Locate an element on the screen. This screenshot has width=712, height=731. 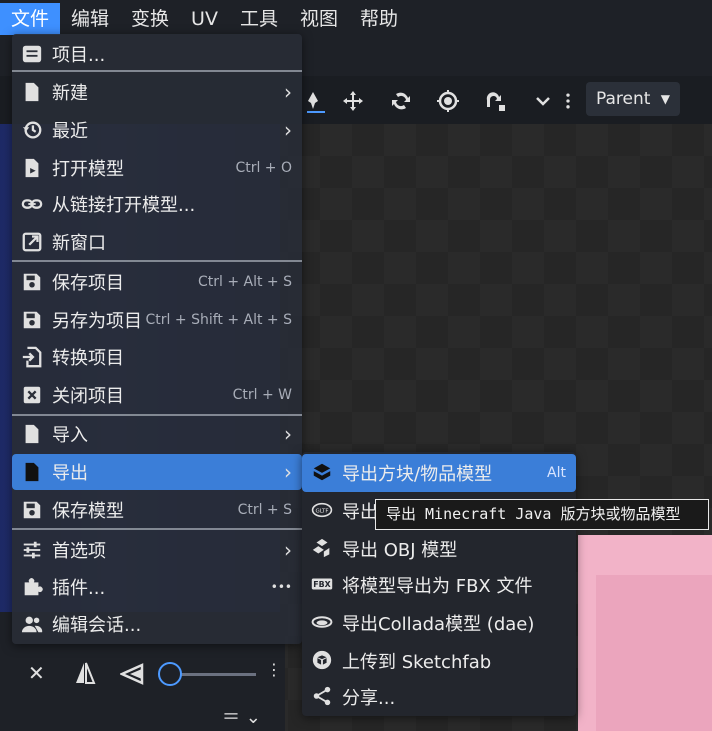
menu-item-convert: 转换项目 is located at coordinates (157, 357).